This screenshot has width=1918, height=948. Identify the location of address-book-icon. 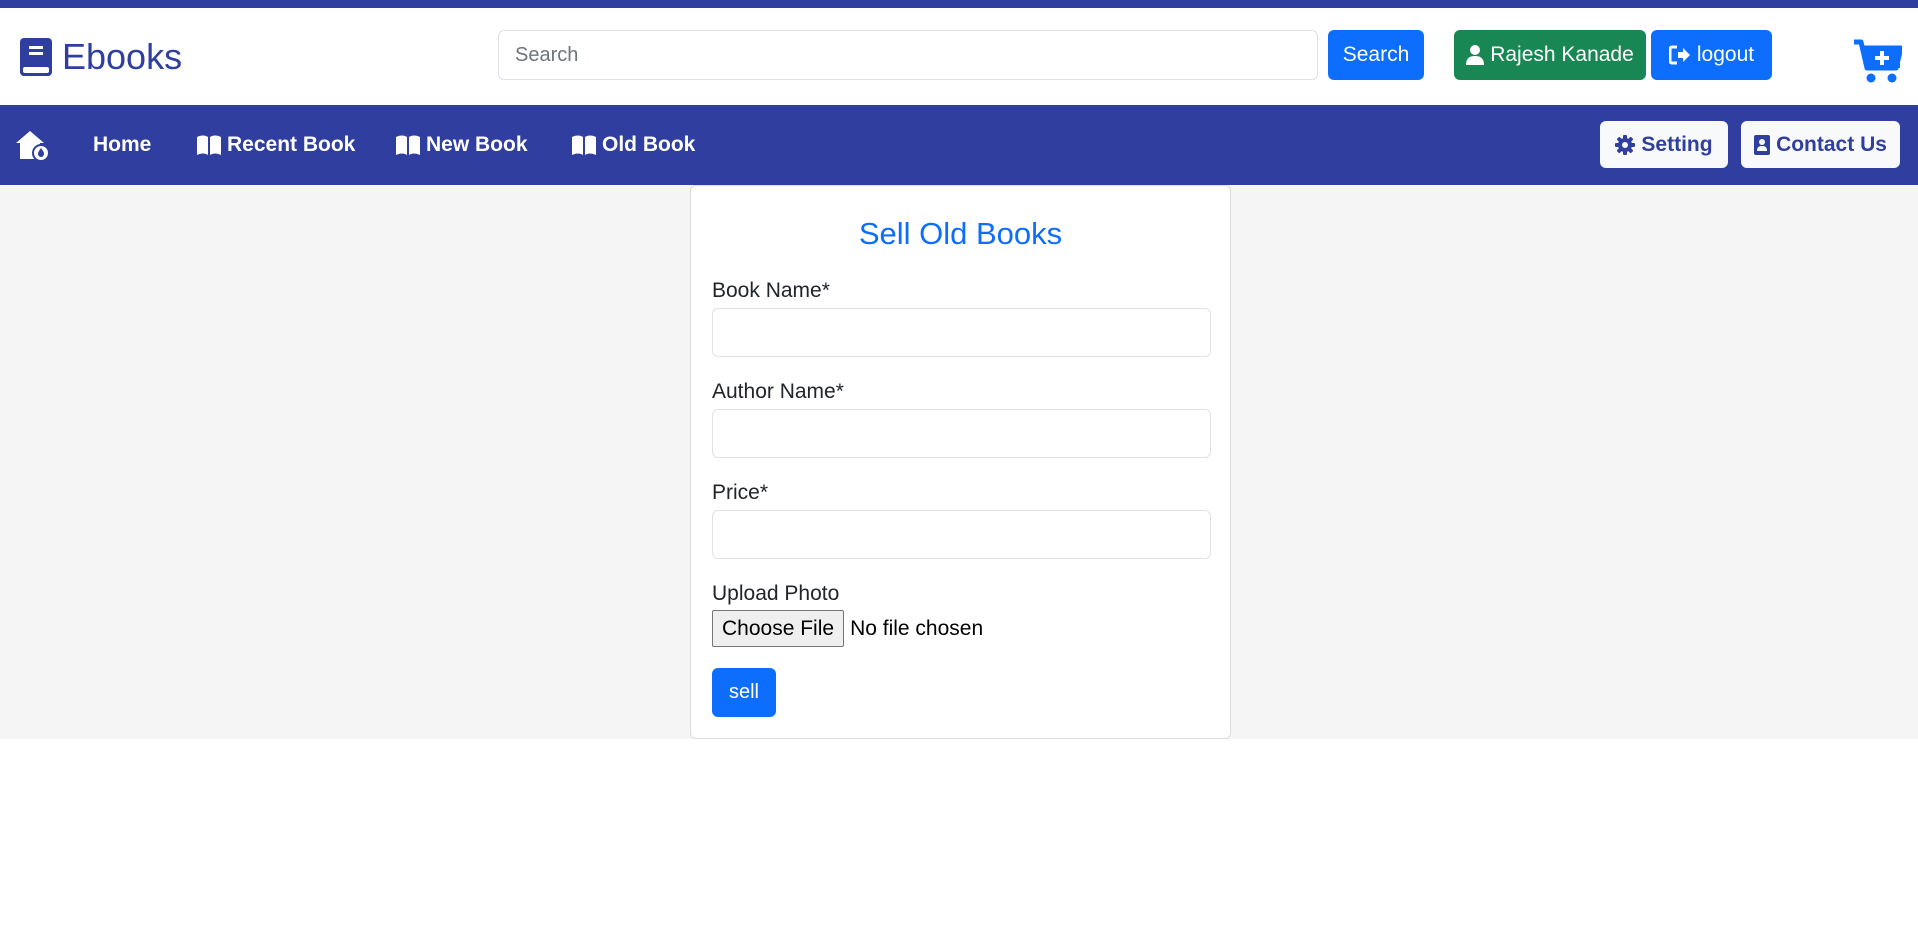
(1762, 144).